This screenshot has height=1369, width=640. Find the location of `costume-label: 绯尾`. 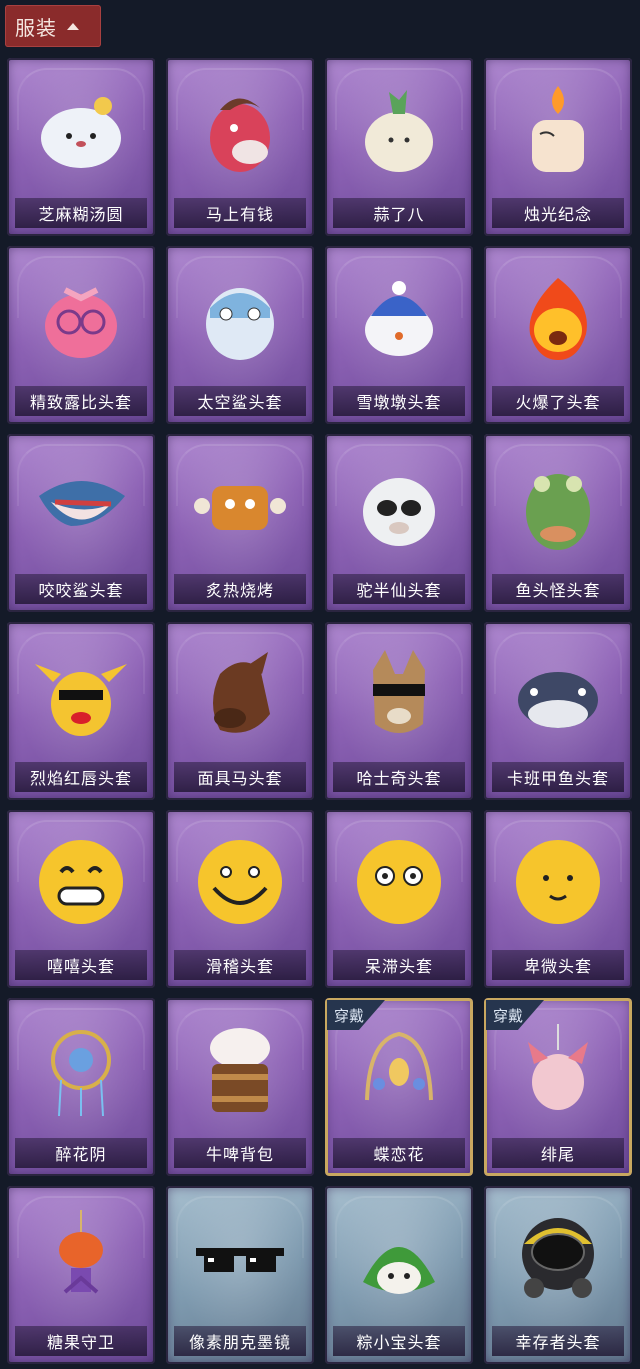

costume-label: 绯尾 is located at coordinates (558, 1153).